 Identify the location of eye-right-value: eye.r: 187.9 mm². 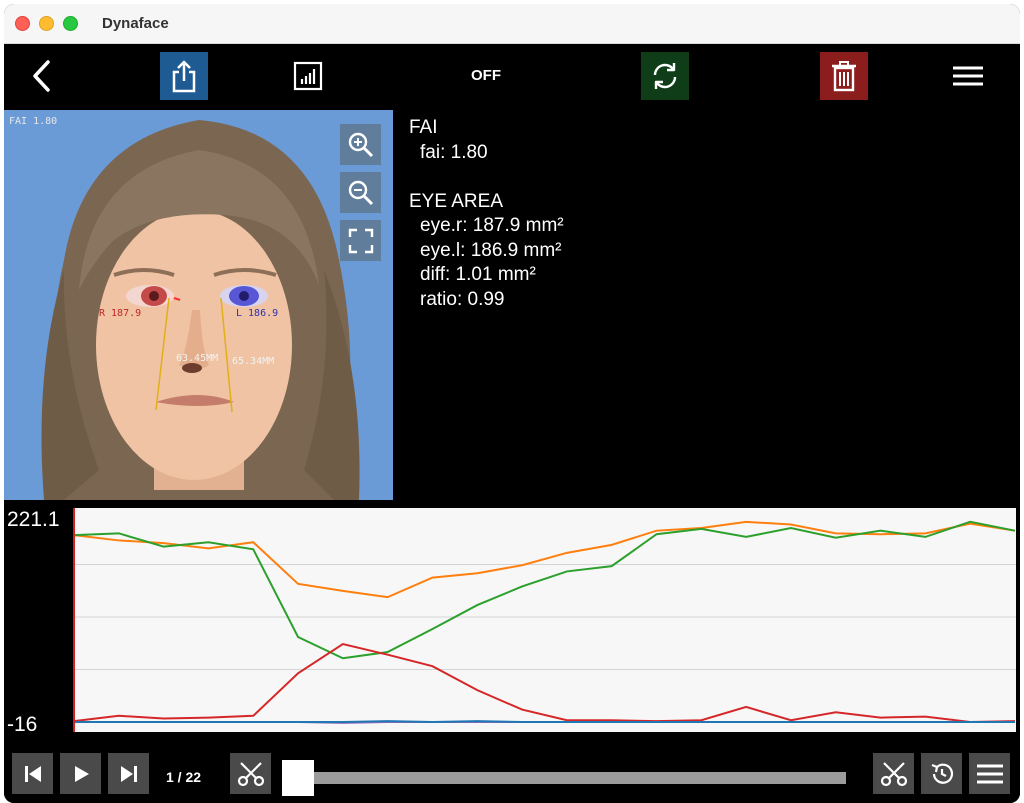
(492, 225).